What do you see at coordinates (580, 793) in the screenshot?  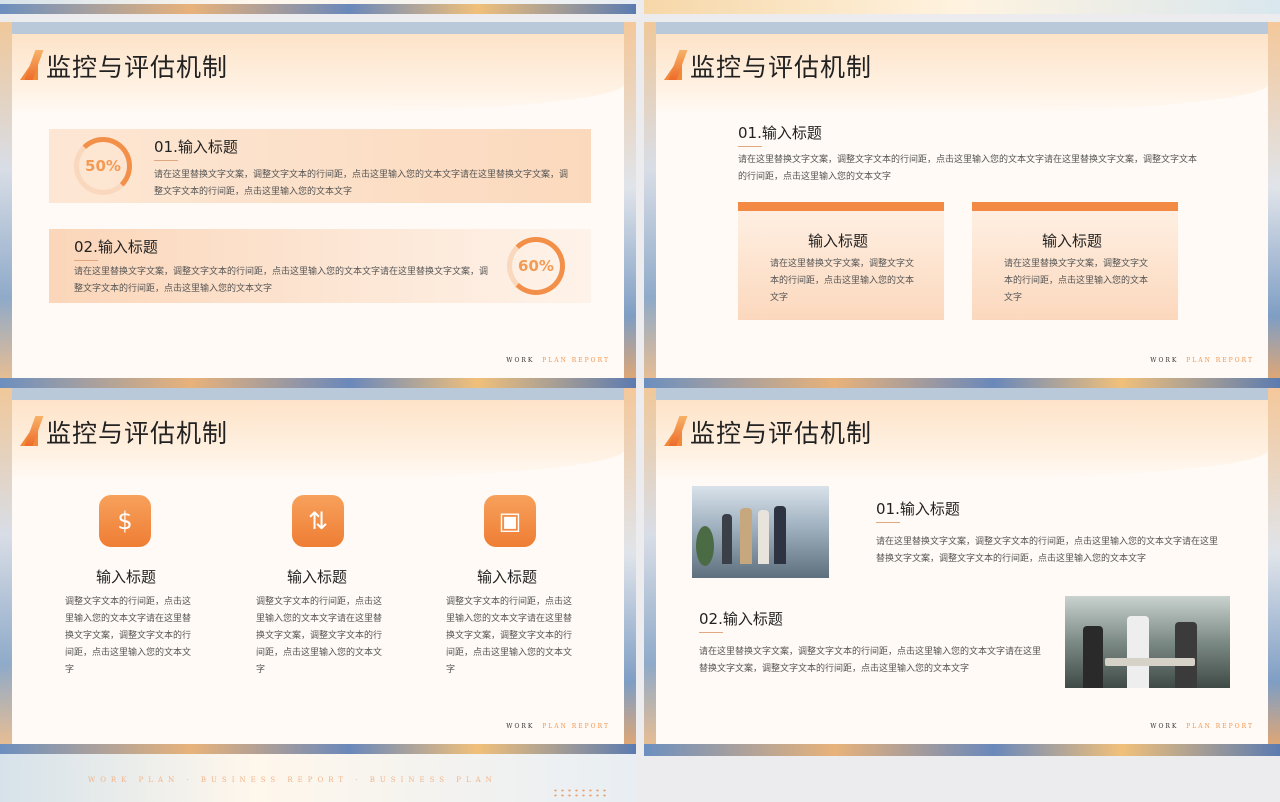 I see `dot-pattern` at bounding box center [580, 793].